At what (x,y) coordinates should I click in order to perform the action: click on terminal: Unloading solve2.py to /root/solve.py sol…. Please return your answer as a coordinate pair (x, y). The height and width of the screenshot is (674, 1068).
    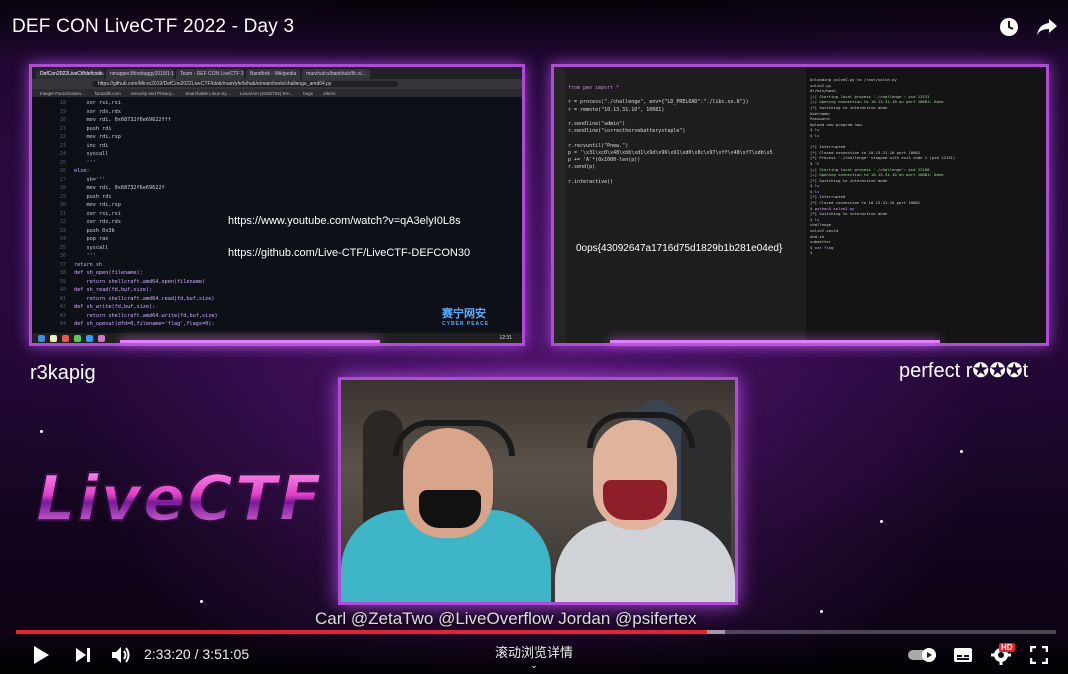
    Looking at the image, I should click on (926, 205).